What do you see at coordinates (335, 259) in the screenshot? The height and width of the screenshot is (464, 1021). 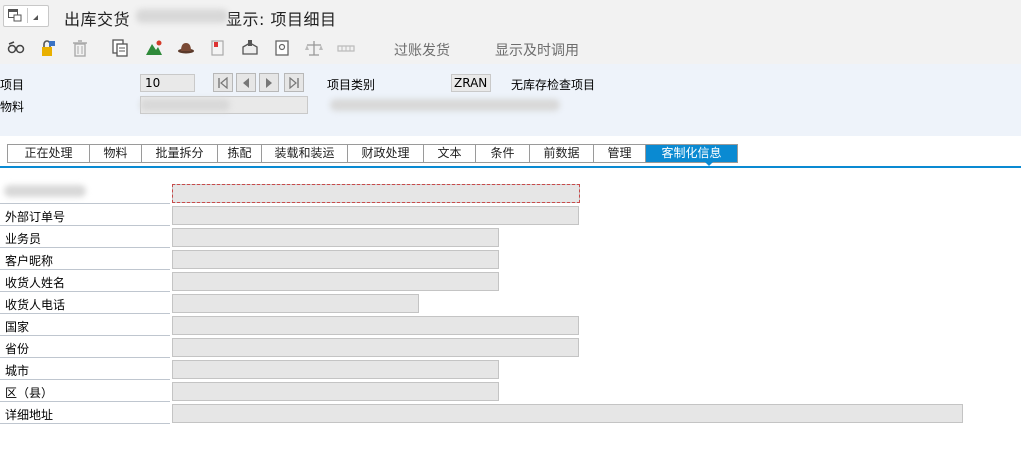 I see `customer-nickname-input` at bounding box center [335, 259].